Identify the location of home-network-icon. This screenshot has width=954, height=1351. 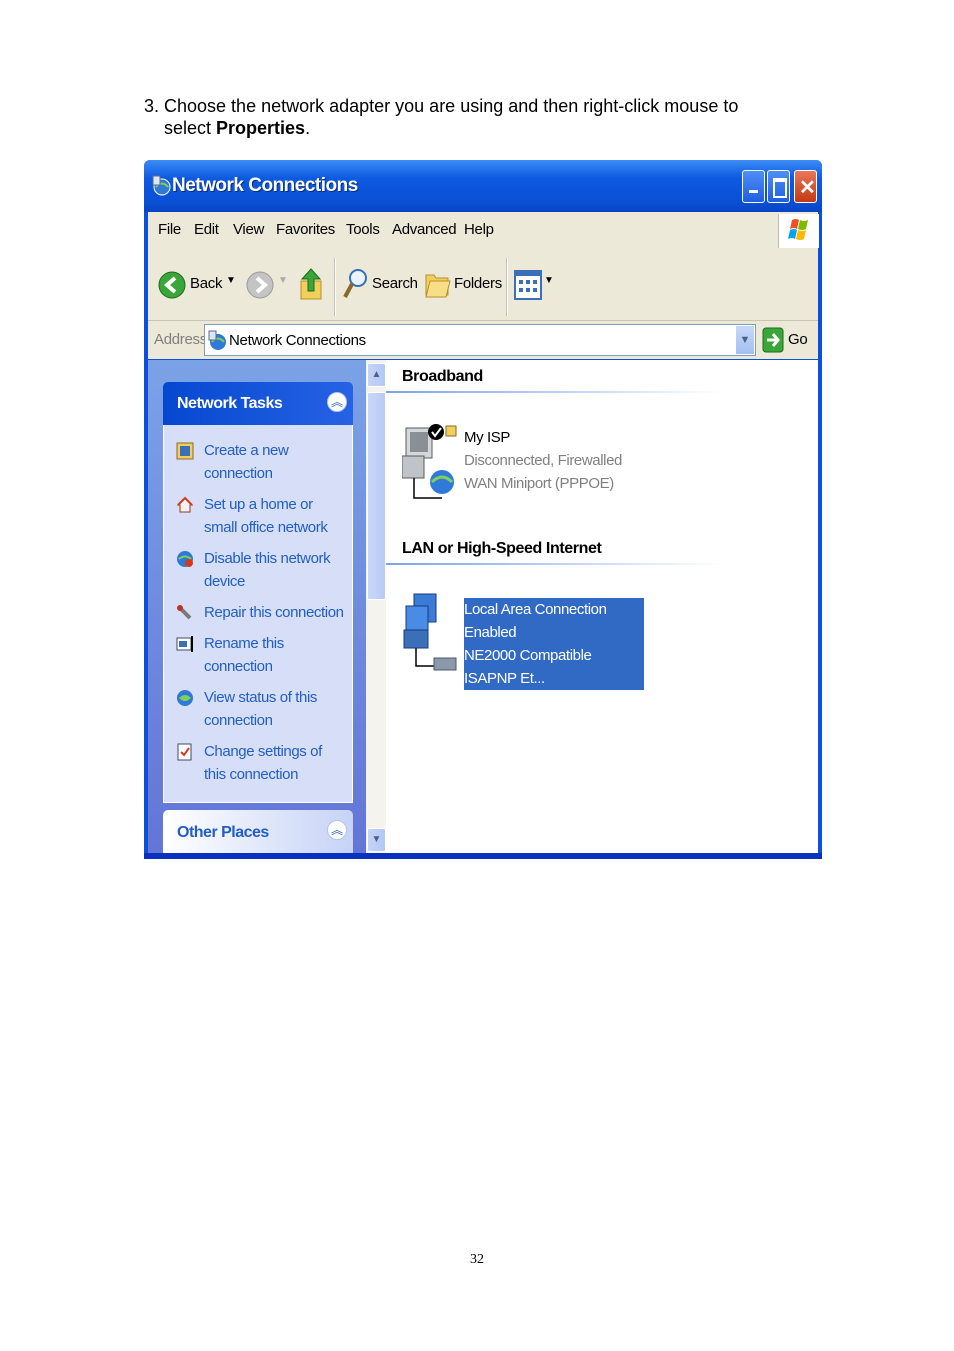
(185, 504).